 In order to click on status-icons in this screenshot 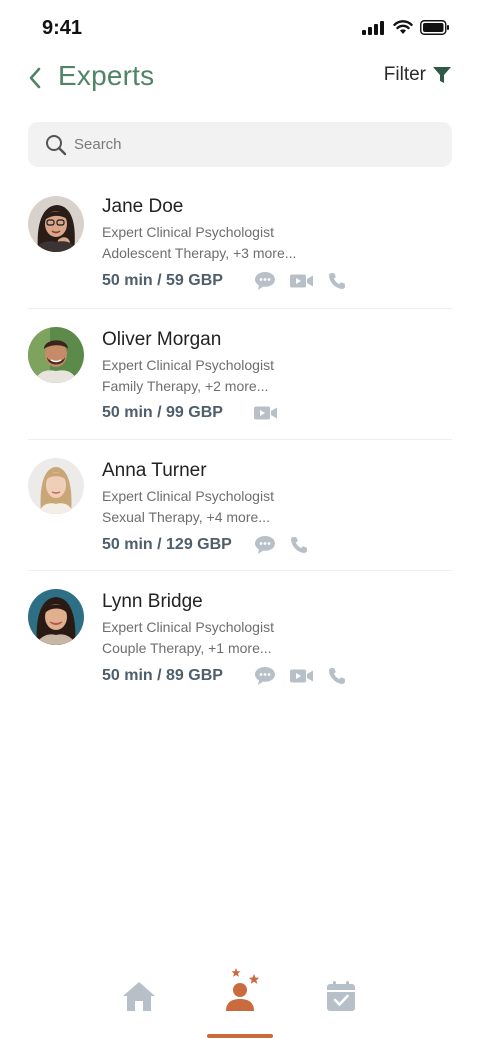, I will do `click(406, 27)`.